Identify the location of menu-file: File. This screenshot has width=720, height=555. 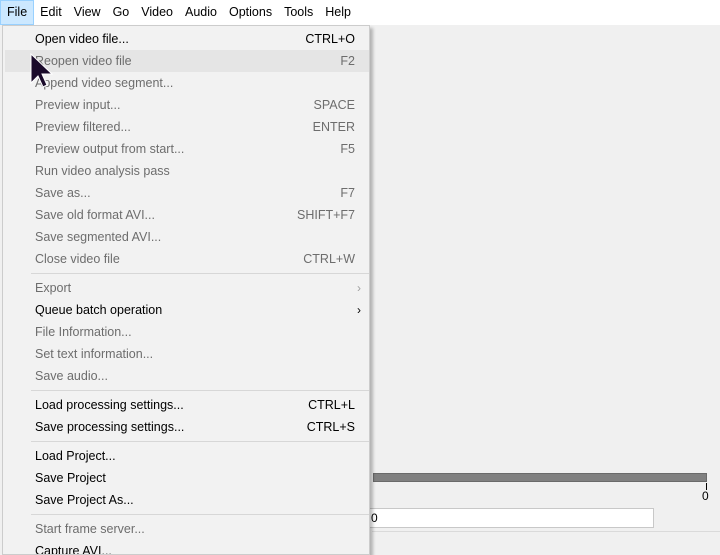
(17, 12).